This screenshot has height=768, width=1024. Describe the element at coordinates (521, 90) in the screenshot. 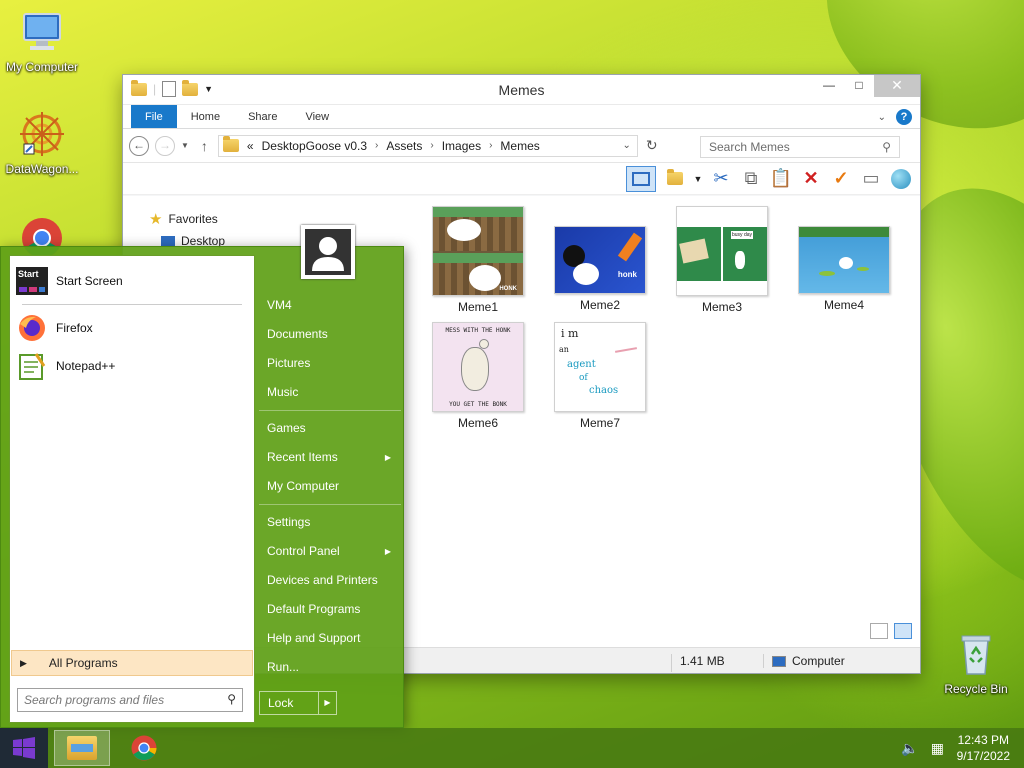

I see `title-bar: | ▼ Memes — □ ✕` at that location.